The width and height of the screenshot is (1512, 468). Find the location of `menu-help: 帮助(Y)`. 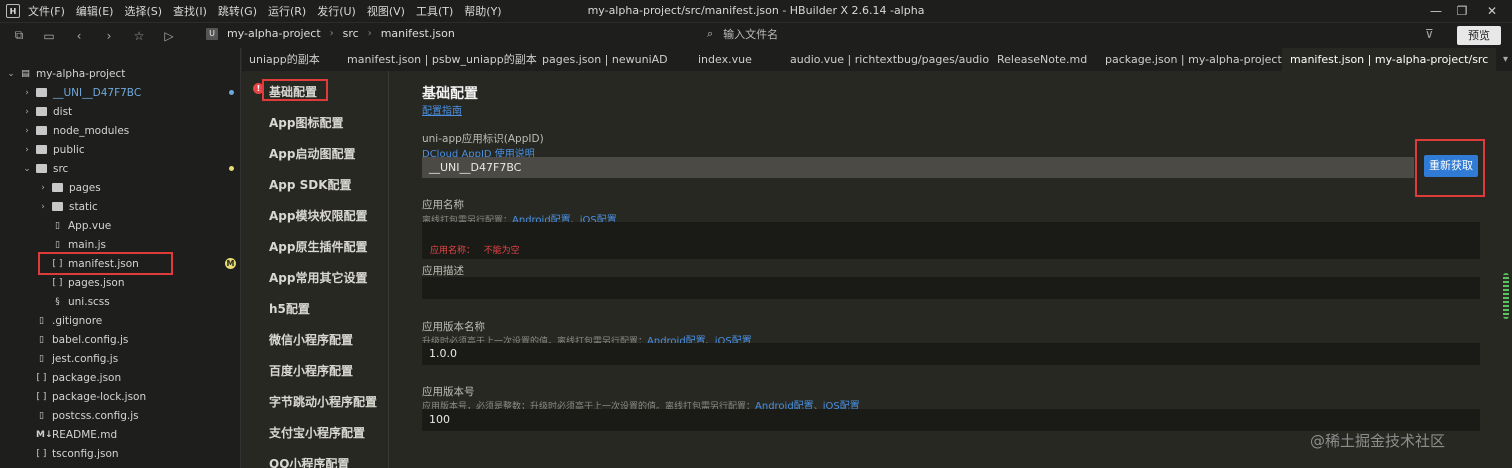

menu-help: 帮助(Y) is located at coordinates (482, 11).